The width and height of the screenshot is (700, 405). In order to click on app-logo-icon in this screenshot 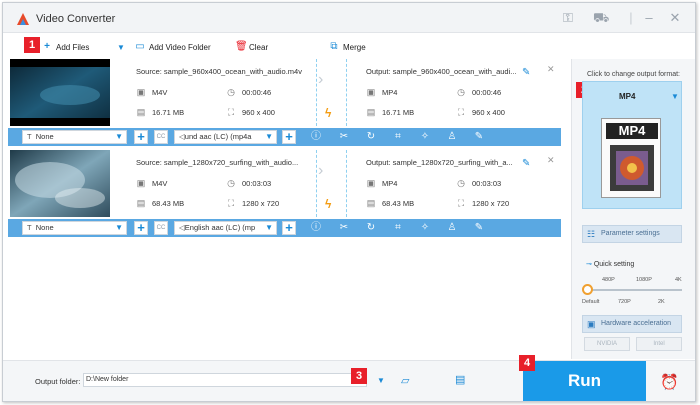, I will do `click(23, 19)`.